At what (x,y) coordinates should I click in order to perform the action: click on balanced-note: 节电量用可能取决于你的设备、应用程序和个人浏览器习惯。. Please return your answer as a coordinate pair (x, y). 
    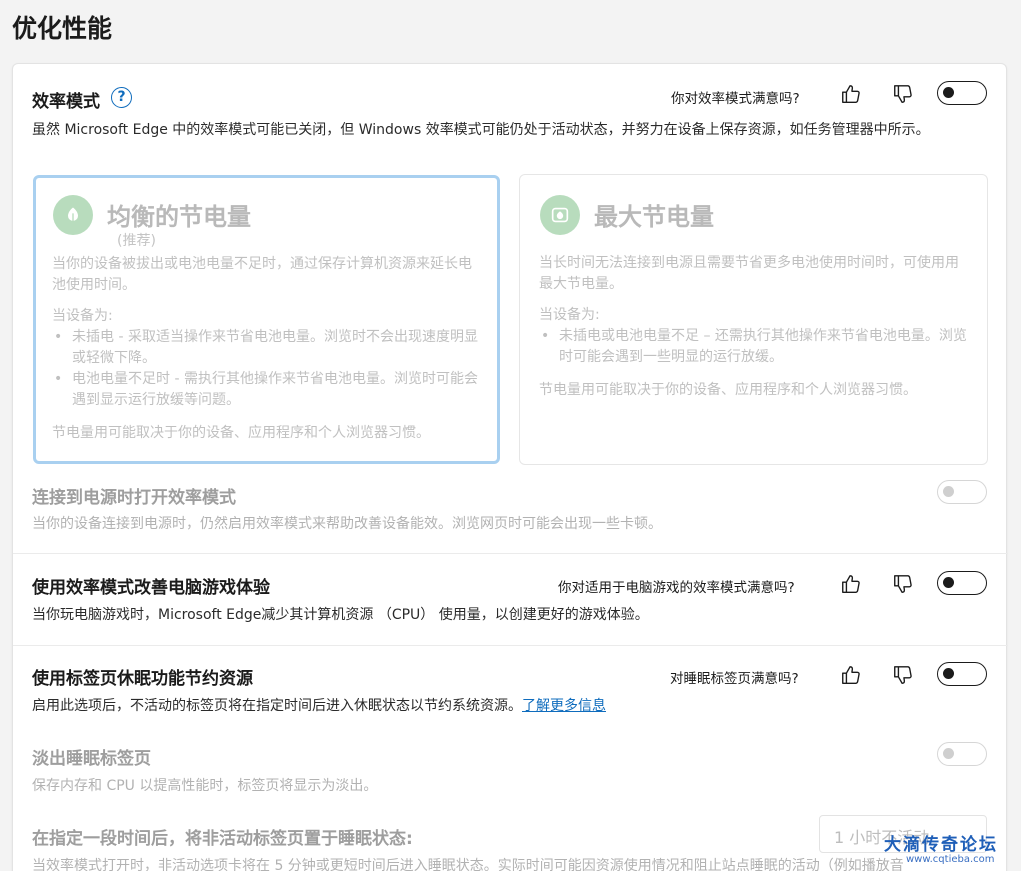
    Looking at the image, I should click on (241, 433).